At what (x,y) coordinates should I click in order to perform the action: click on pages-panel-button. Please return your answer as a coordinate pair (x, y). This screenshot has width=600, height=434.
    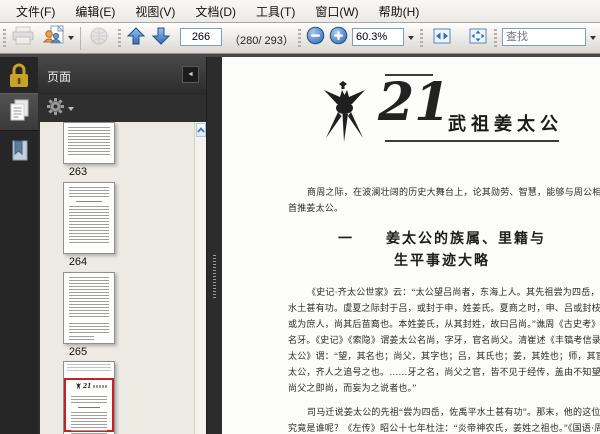
    Looking at the image, I should click on (19, 112).